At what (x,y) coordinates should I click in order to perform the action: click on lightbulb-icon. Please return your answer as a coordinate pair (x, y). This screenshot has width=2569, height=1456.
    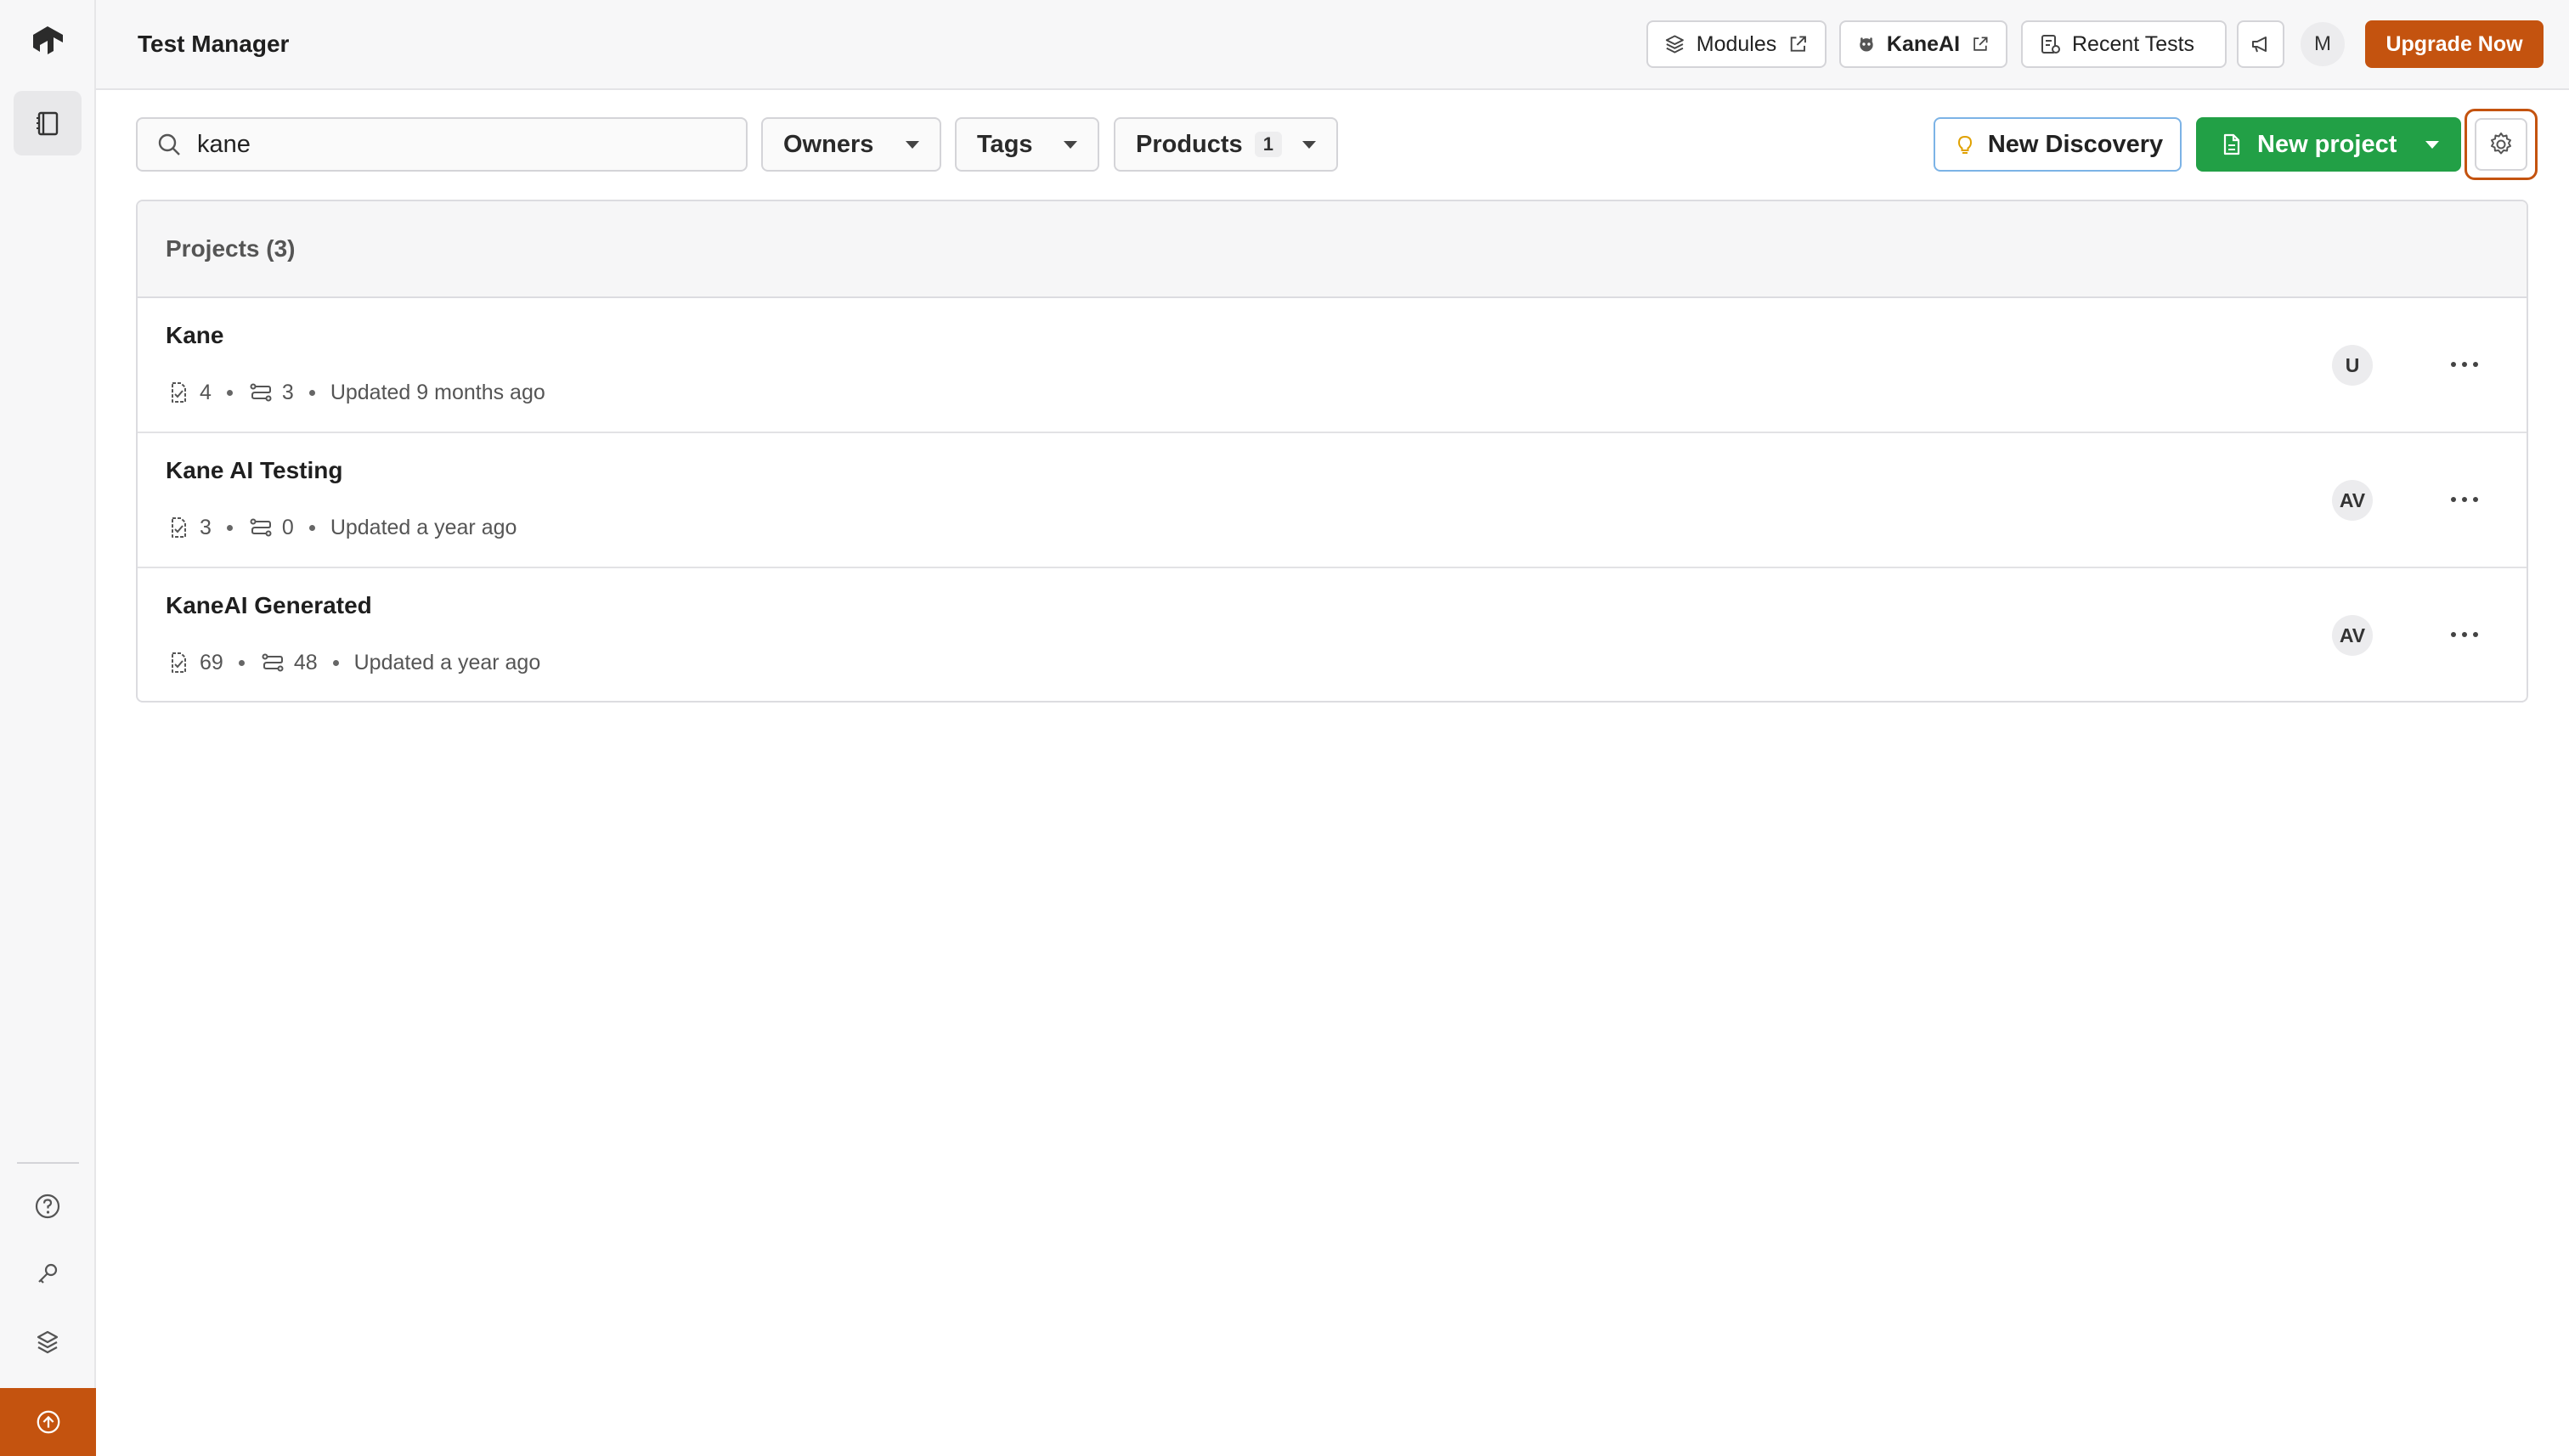
    Looking at the image, I should click on (1965, 144).